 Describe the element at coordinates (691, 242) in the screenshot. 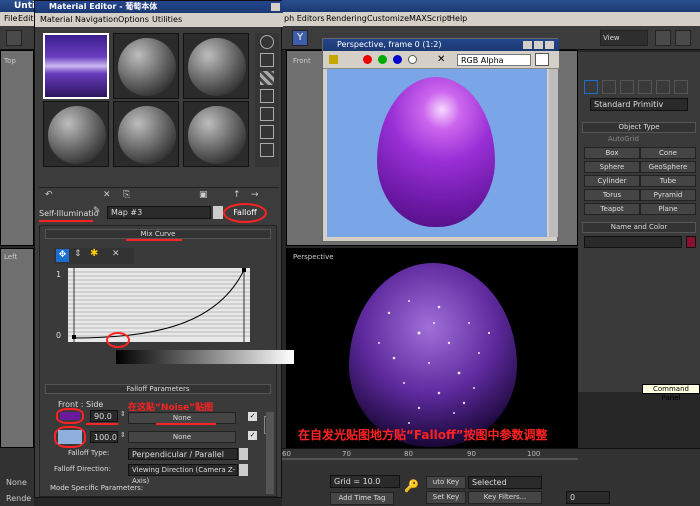

I see `object-color-swatch` at that location.